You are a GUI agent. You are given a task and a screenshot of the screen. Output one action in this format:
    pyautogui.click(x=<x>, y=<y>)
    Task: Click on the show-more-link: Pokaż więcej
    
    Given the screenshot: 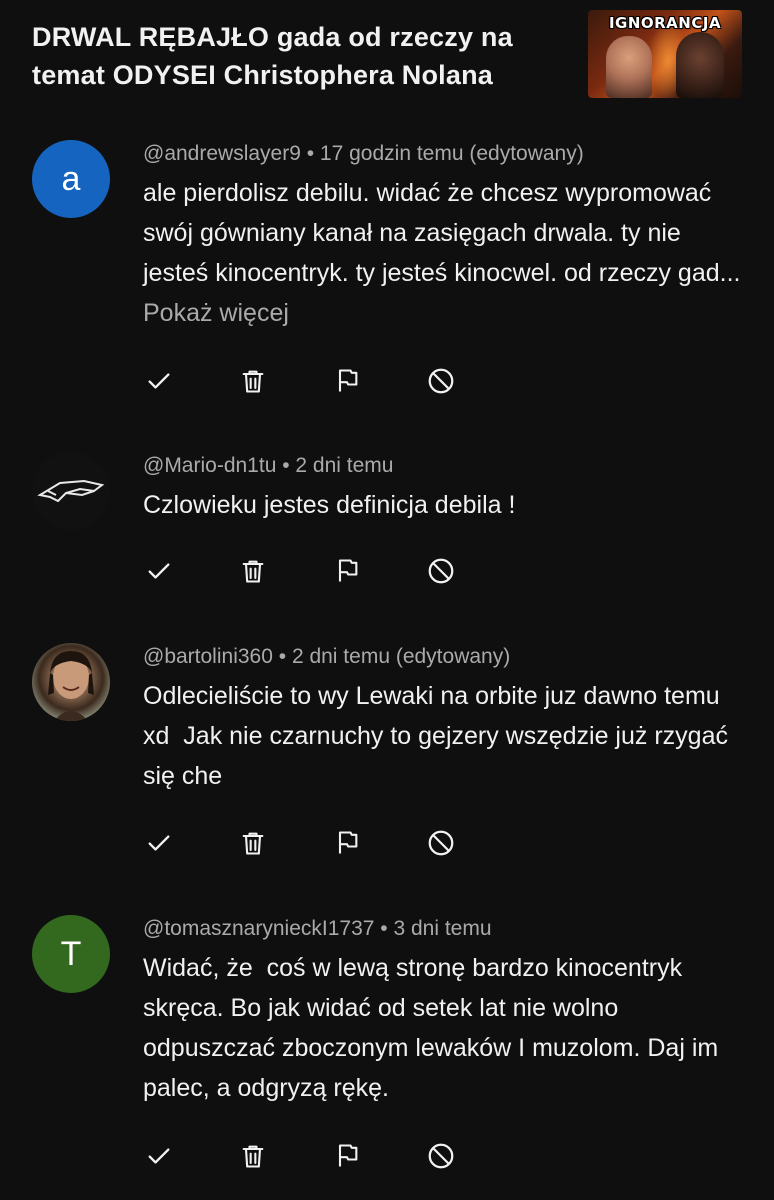 What is the action you would take?
    pyautogui.click(x=216, y=313)
    